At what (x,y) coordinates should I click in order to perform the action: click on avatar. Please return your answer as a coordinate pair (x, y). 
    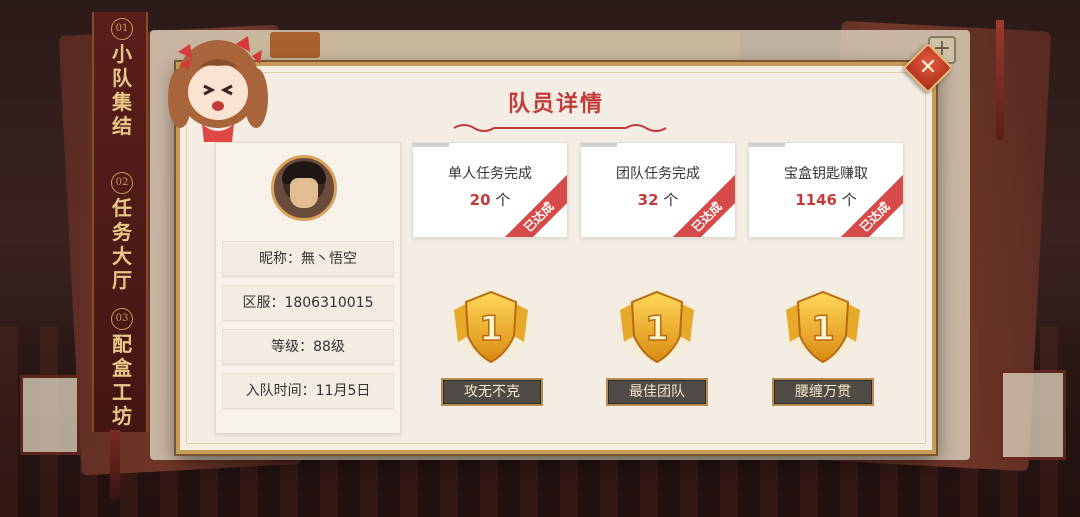
    Looking at the image, I should click on (304, 188).